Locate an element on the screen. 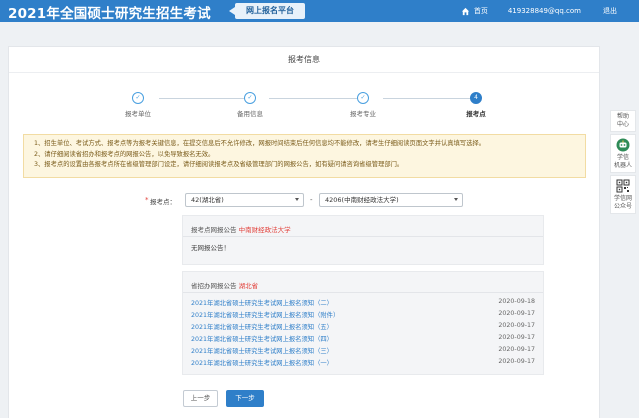 This screenshot has width=639, height=418. step-number-badge: 4 is located at coordinates (476, 98).